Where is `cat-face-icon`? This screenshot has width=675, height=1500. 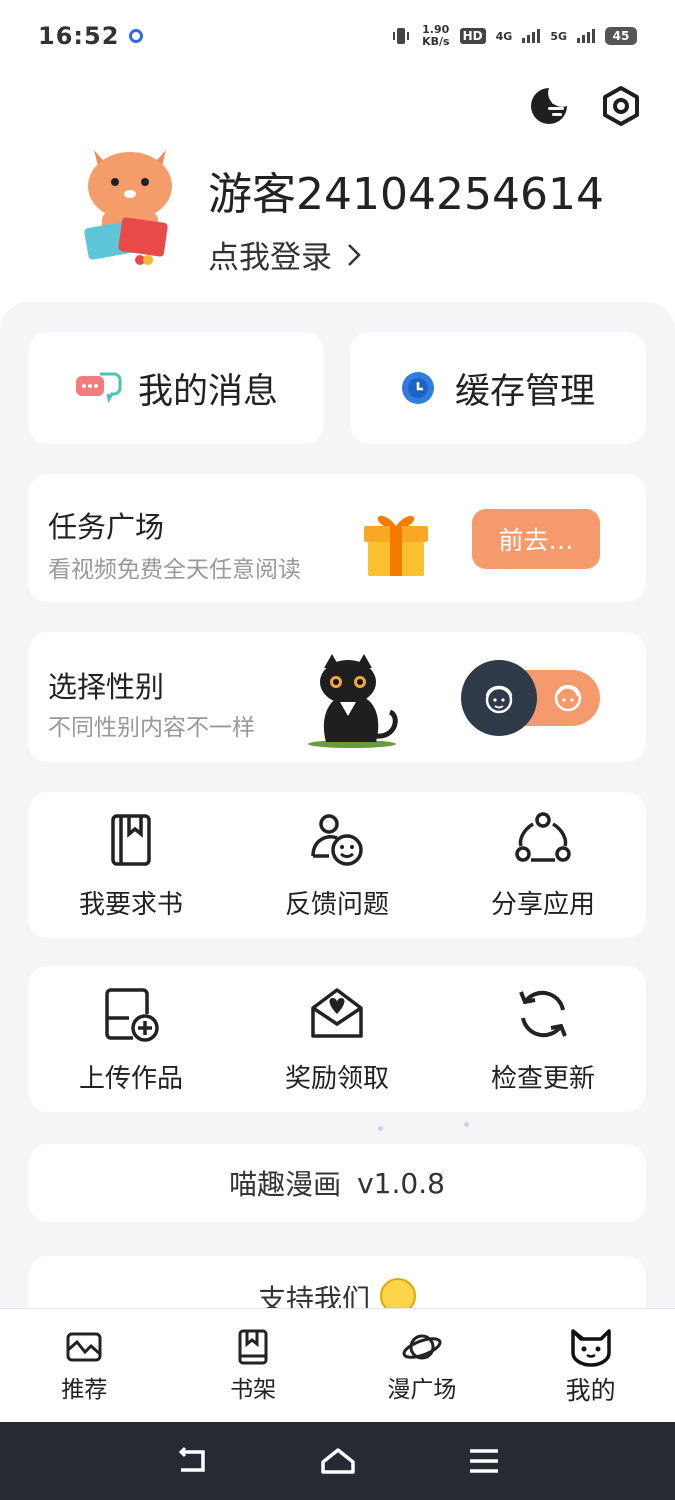
cat-face-icon is located at coordinates (590, 1347).